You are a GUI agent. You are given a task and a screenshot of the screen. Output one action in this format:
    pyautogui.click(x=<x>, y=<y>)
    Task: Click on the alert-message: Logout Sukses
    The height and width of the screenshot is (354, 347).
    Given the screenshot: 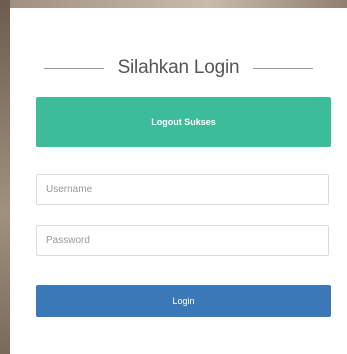 What is the action you would take?
    pyautogui.click(x=183, y=122)
    